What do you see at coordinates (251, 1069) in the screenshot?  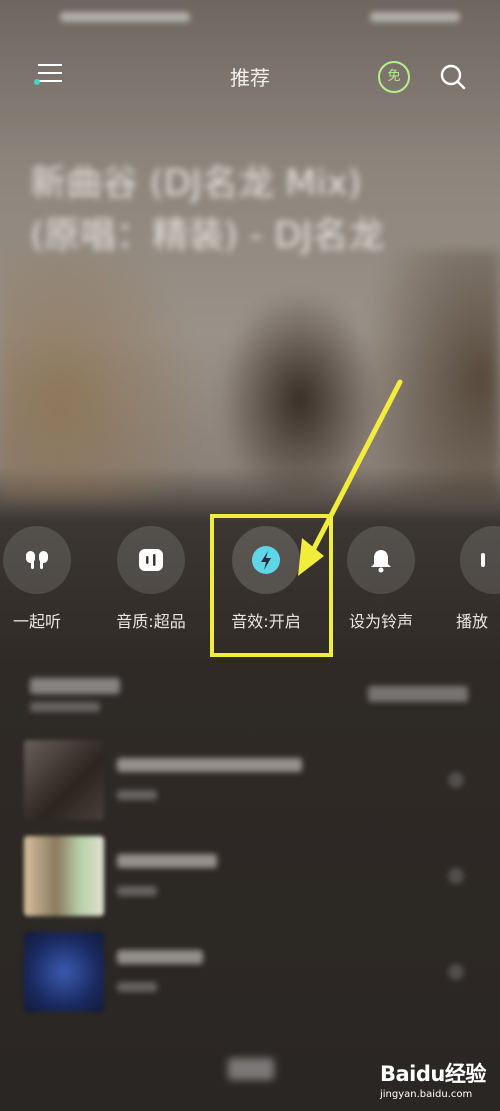 I see `bottom-bar-placeholder` at bounding box center [251, 1069].